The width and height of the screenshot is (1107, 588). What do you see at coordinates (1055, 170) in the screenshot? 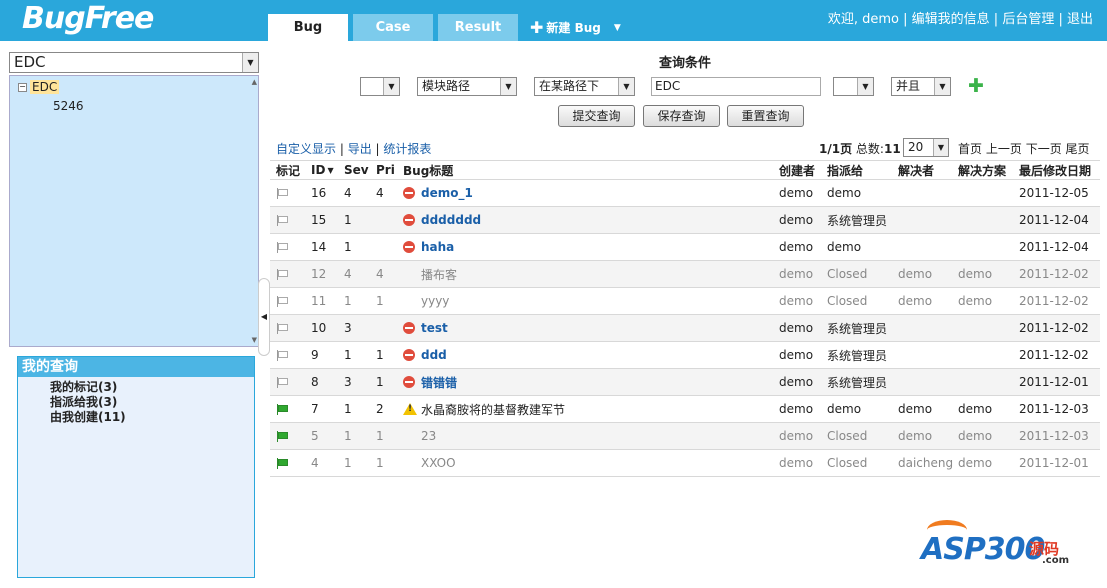
I see `col-date: 最后修改日期` at bounding box center [1055, 170].